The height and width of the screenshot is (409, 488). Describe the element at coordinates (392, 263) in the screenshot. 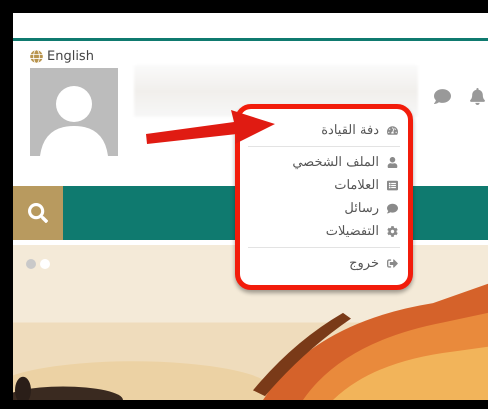

I see `logout-icon` at that location.